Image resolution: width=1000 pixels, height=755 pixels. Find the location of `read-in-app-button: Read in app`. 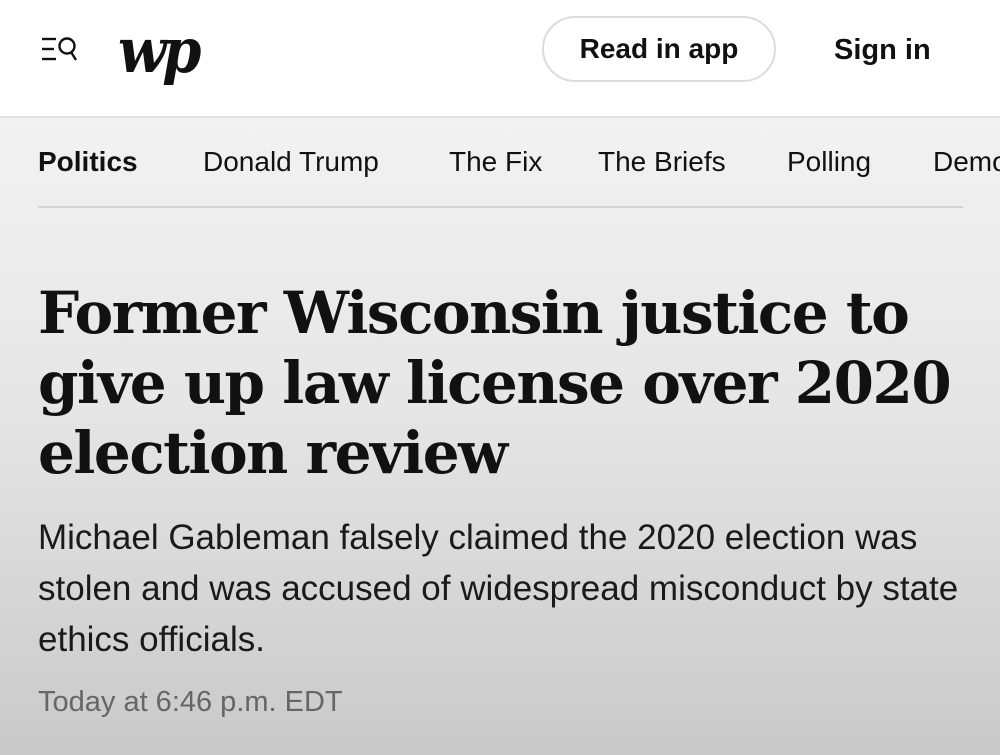

read-in-app-button: Read in app is located at coordinates (659, 49).